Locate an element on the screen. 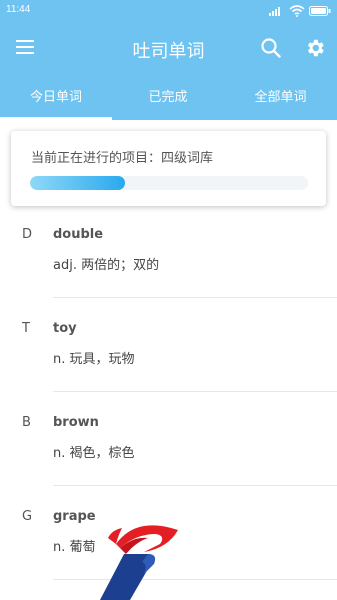 This screenshot has height=600, width=337. search-icon is located at coordinates (271, 48).